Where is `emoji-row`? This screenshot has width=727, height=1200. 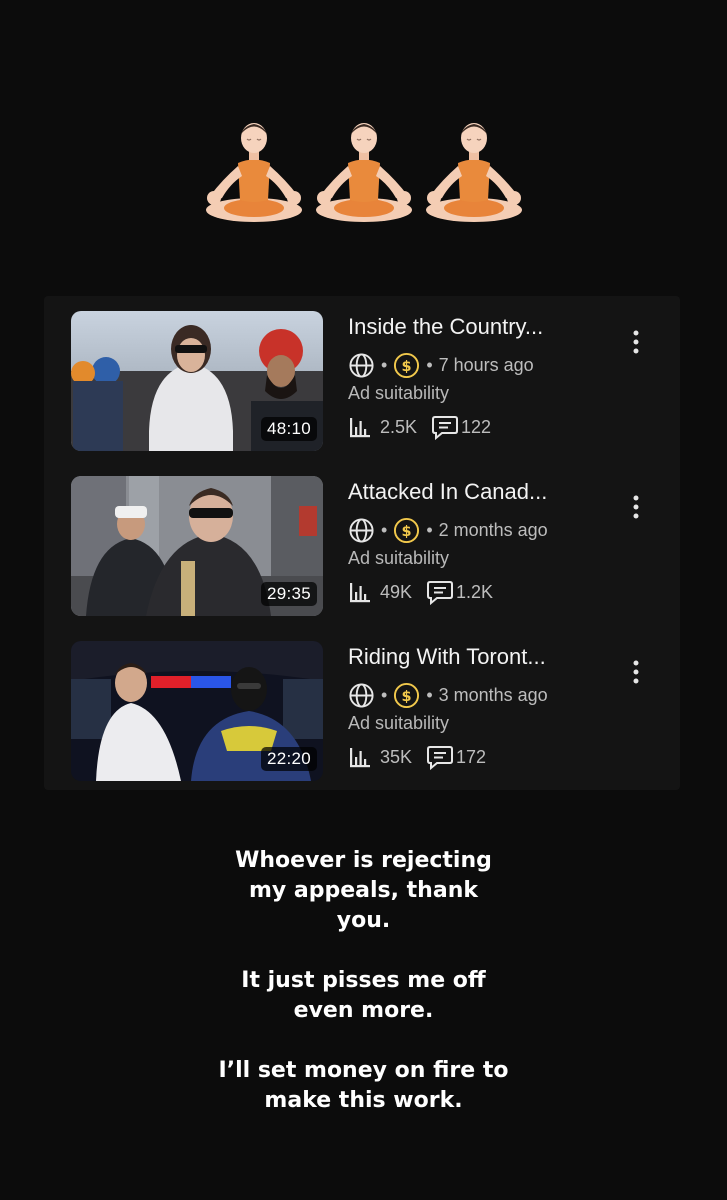
emoji-row is located at coordinates (363, 172).